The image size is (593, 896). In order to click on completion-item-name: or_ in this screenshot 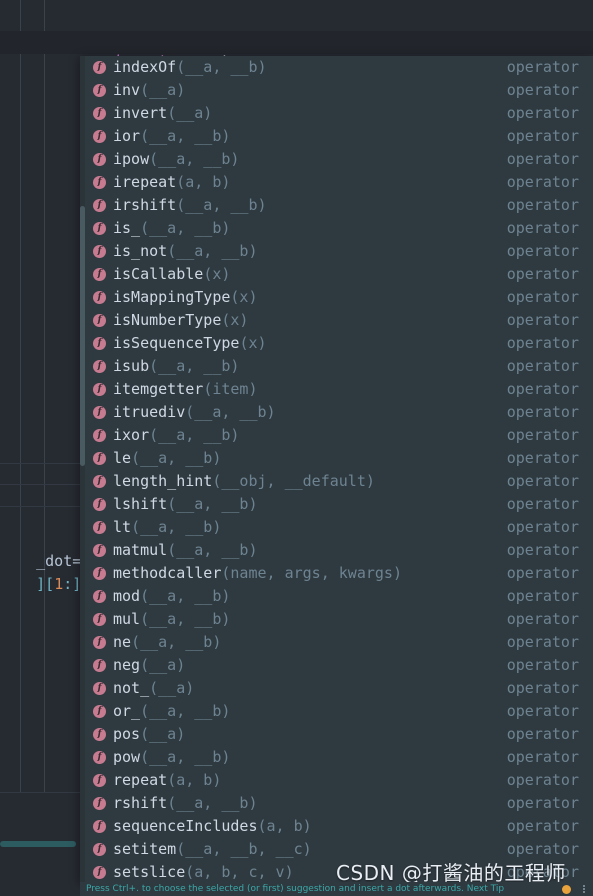, I will do `click(127, 711)`.